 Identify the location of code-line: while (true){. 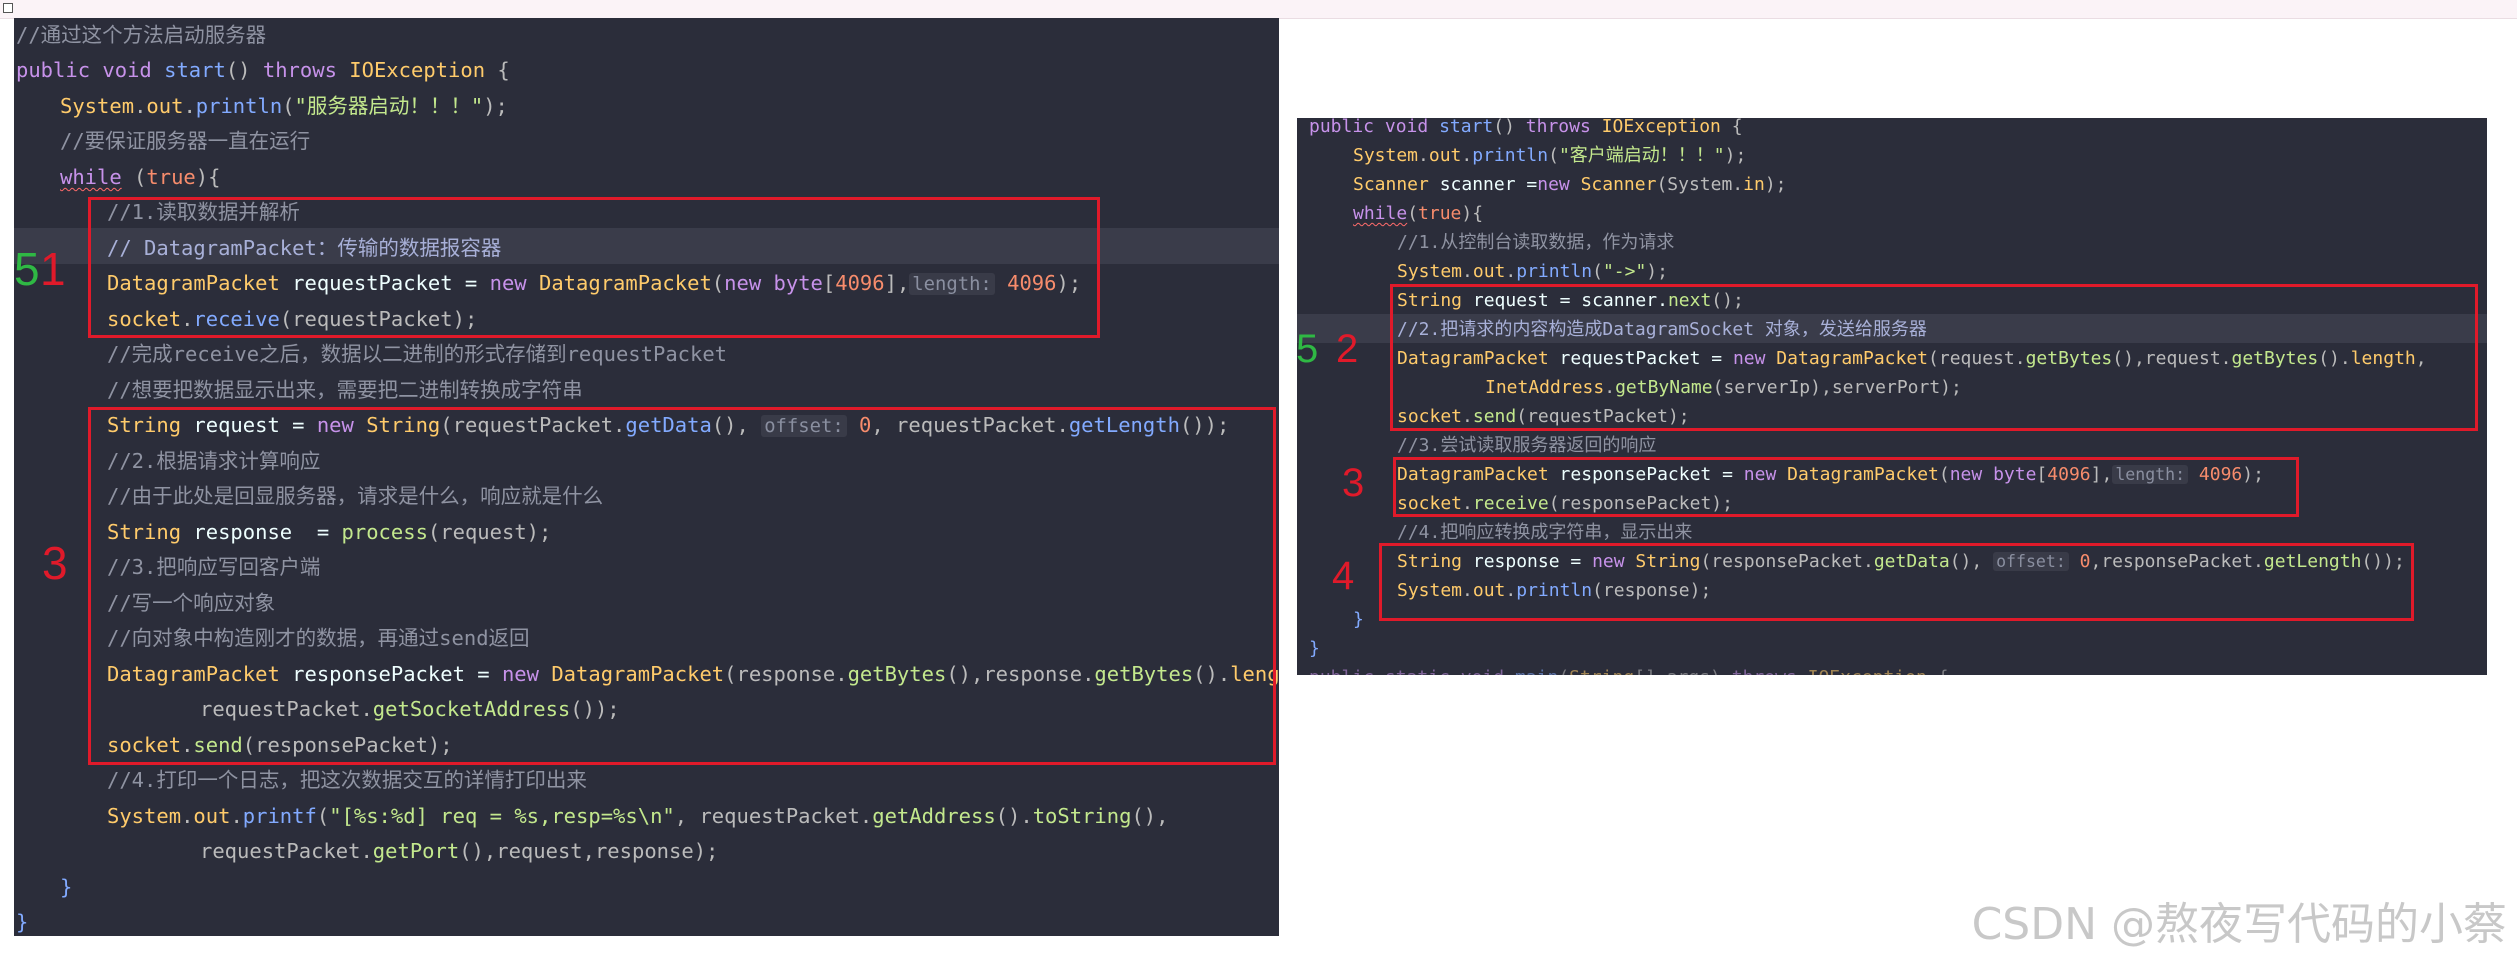
(140, 178).